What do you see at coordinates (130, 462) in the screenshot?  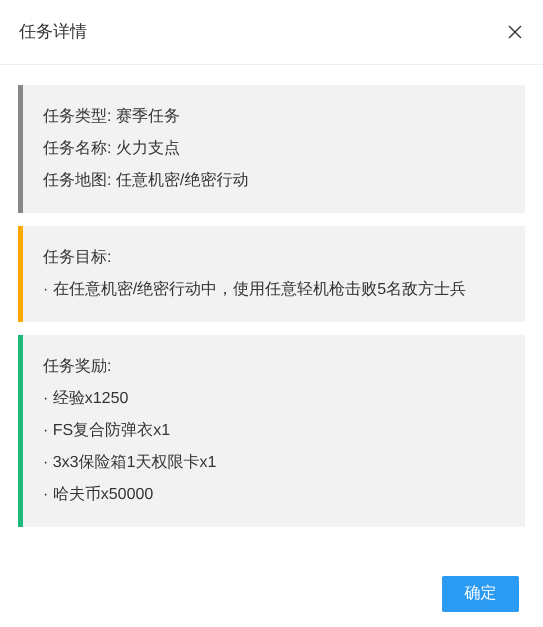 I see `info-line: · 3x3保险箱1天权限卡x1` at bounding box center [130, 462].